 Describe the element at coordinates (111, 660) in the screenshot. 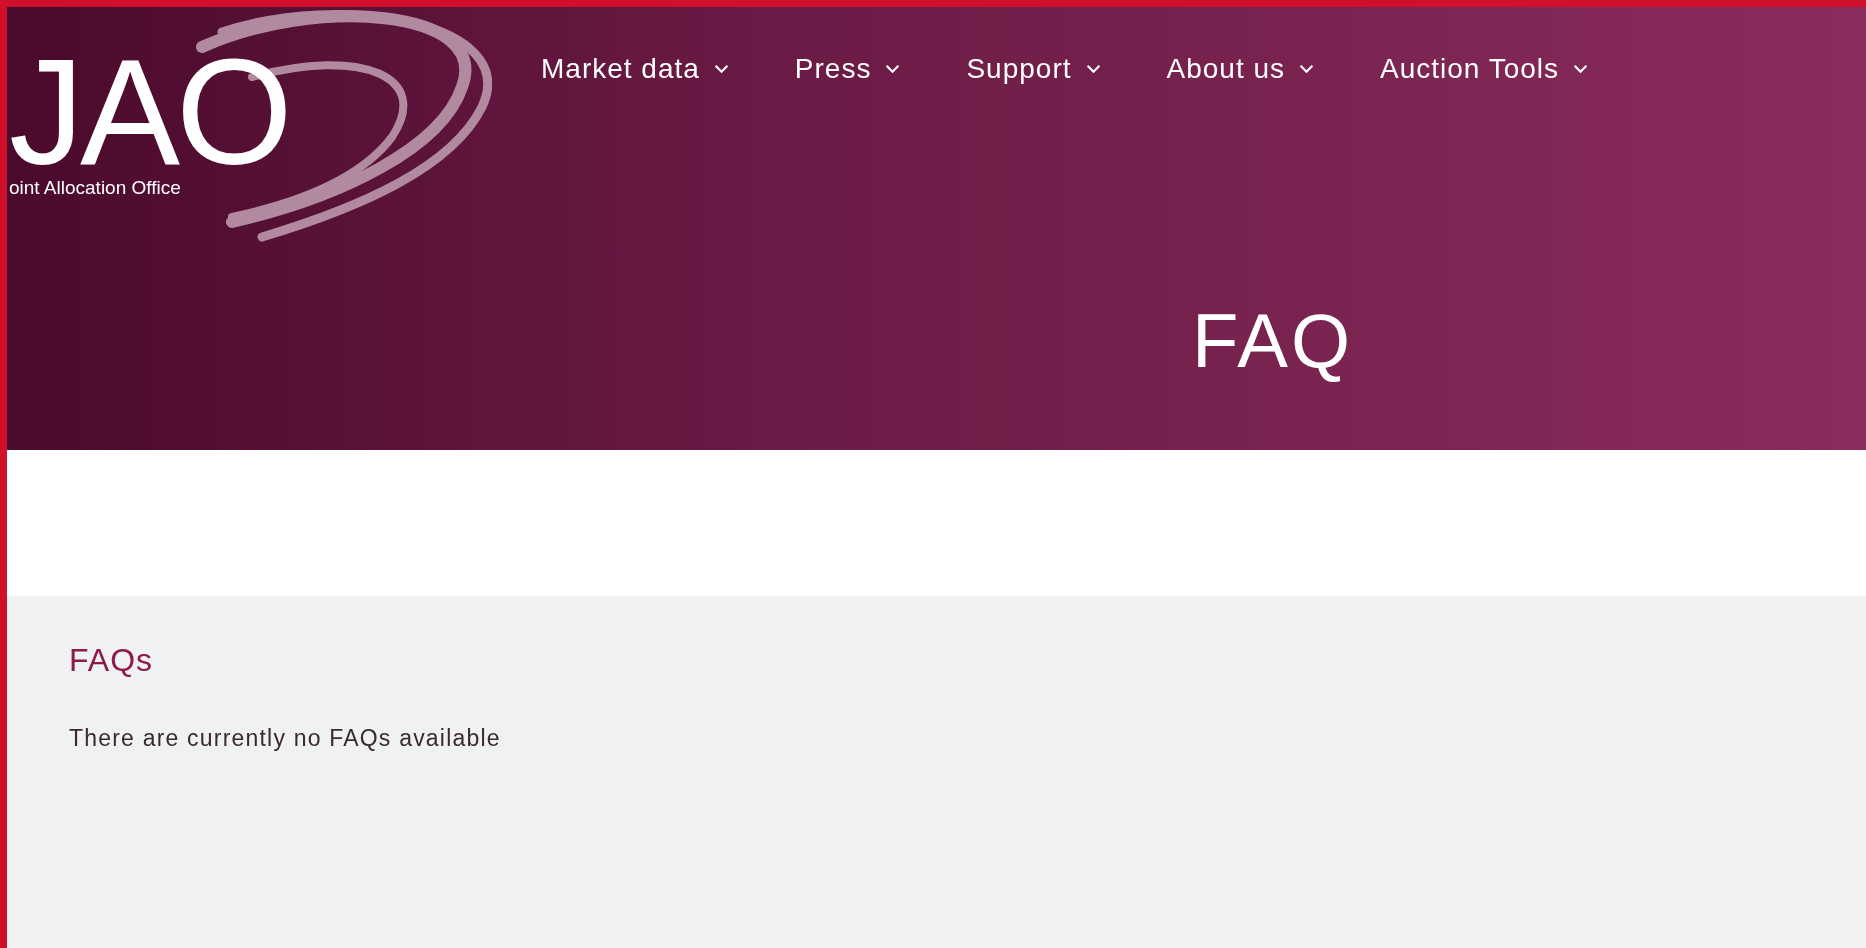

I see `section-heading: FAQs` at that location.